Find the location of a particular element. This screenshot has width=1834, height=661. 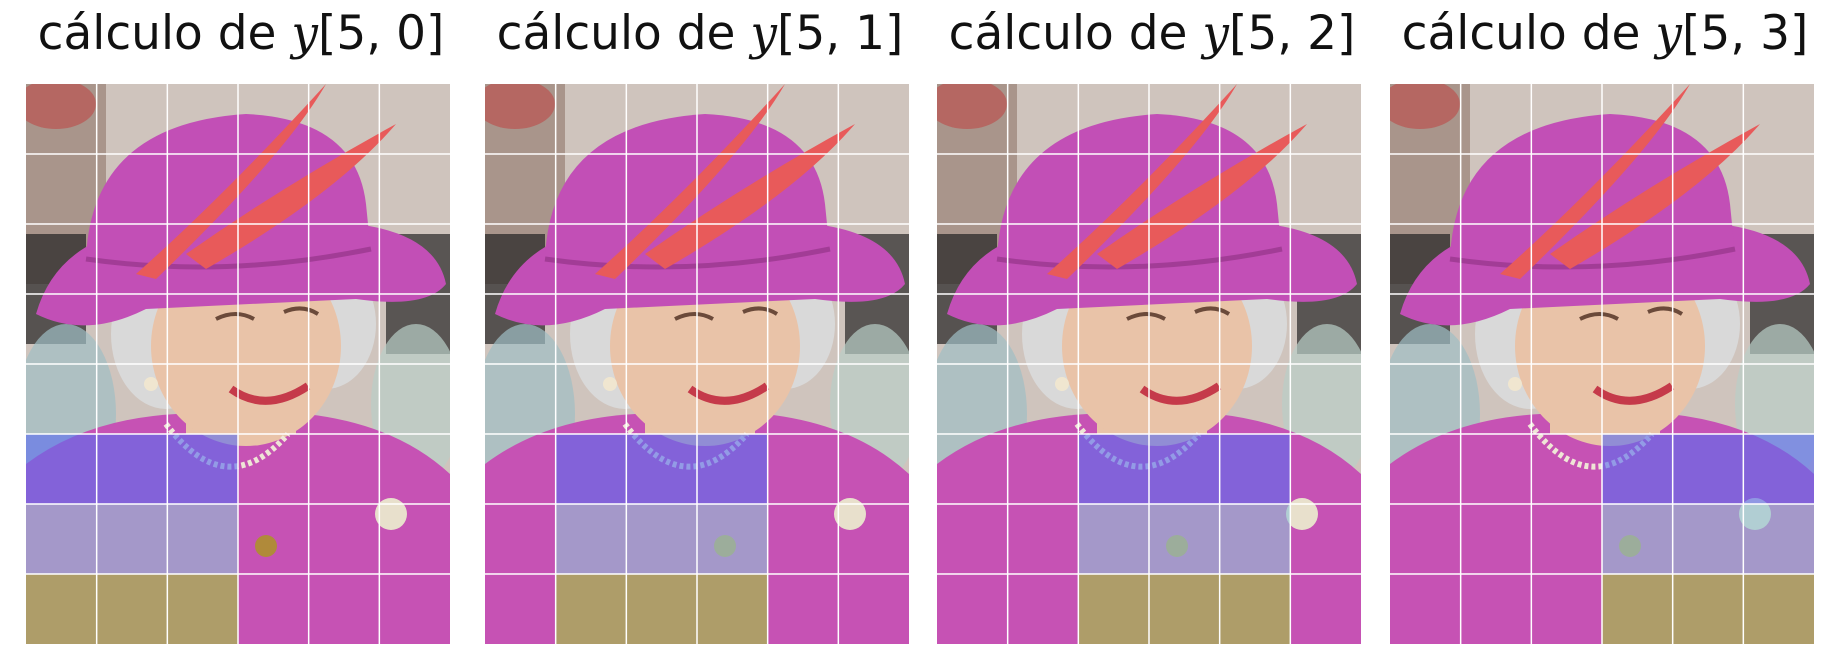

panel-title: cálculo de y[5, 3] is located at coordinates (1605, 33).